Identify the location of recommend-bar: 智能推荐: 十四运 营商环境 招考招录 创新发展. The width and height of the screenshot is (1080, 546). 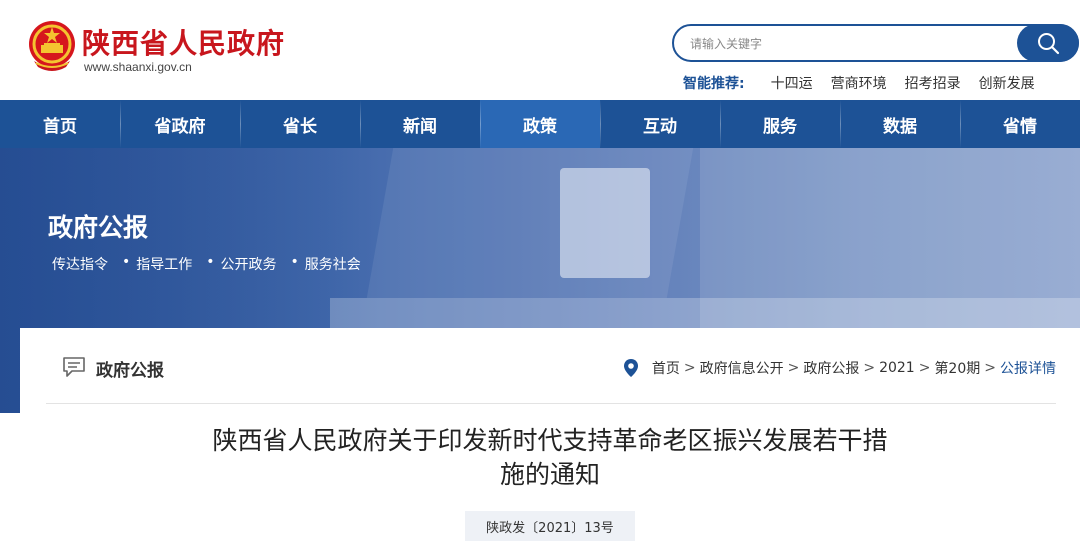
(868, 83).